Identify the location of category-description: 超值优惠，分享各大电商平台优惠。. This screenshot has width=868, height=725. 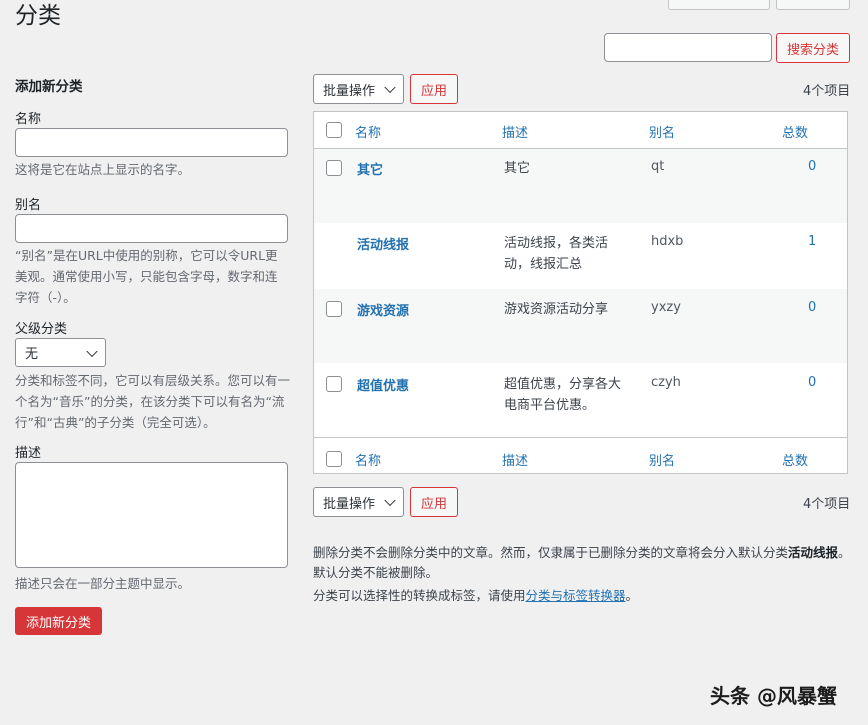
(563, 395).